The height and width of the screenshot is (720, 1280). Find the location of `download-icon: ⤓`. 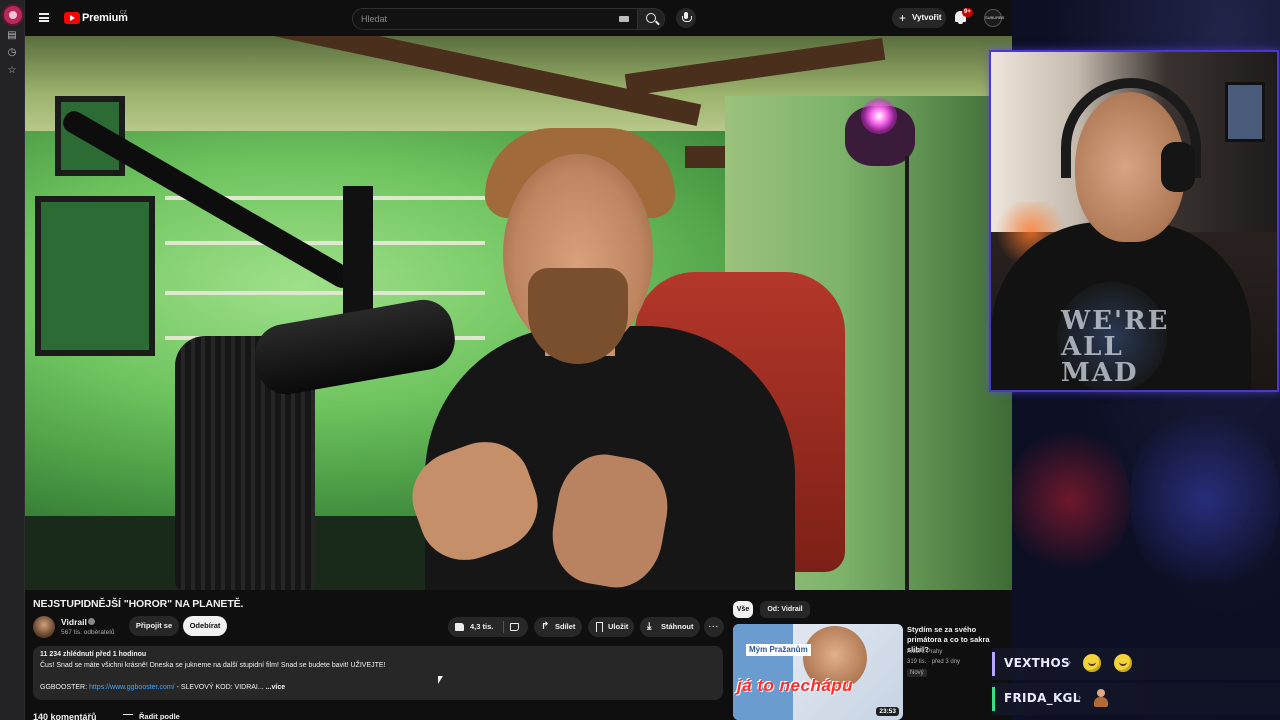

download-icon: ⤓ is located at coordinates (649, 626).